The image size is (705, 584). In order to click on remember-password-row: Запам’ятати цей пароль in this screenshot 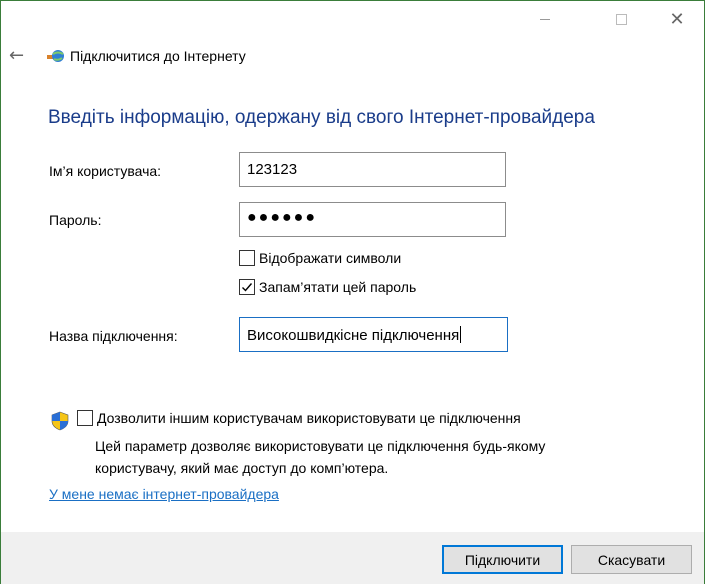, I will do `click(327, 287)`.